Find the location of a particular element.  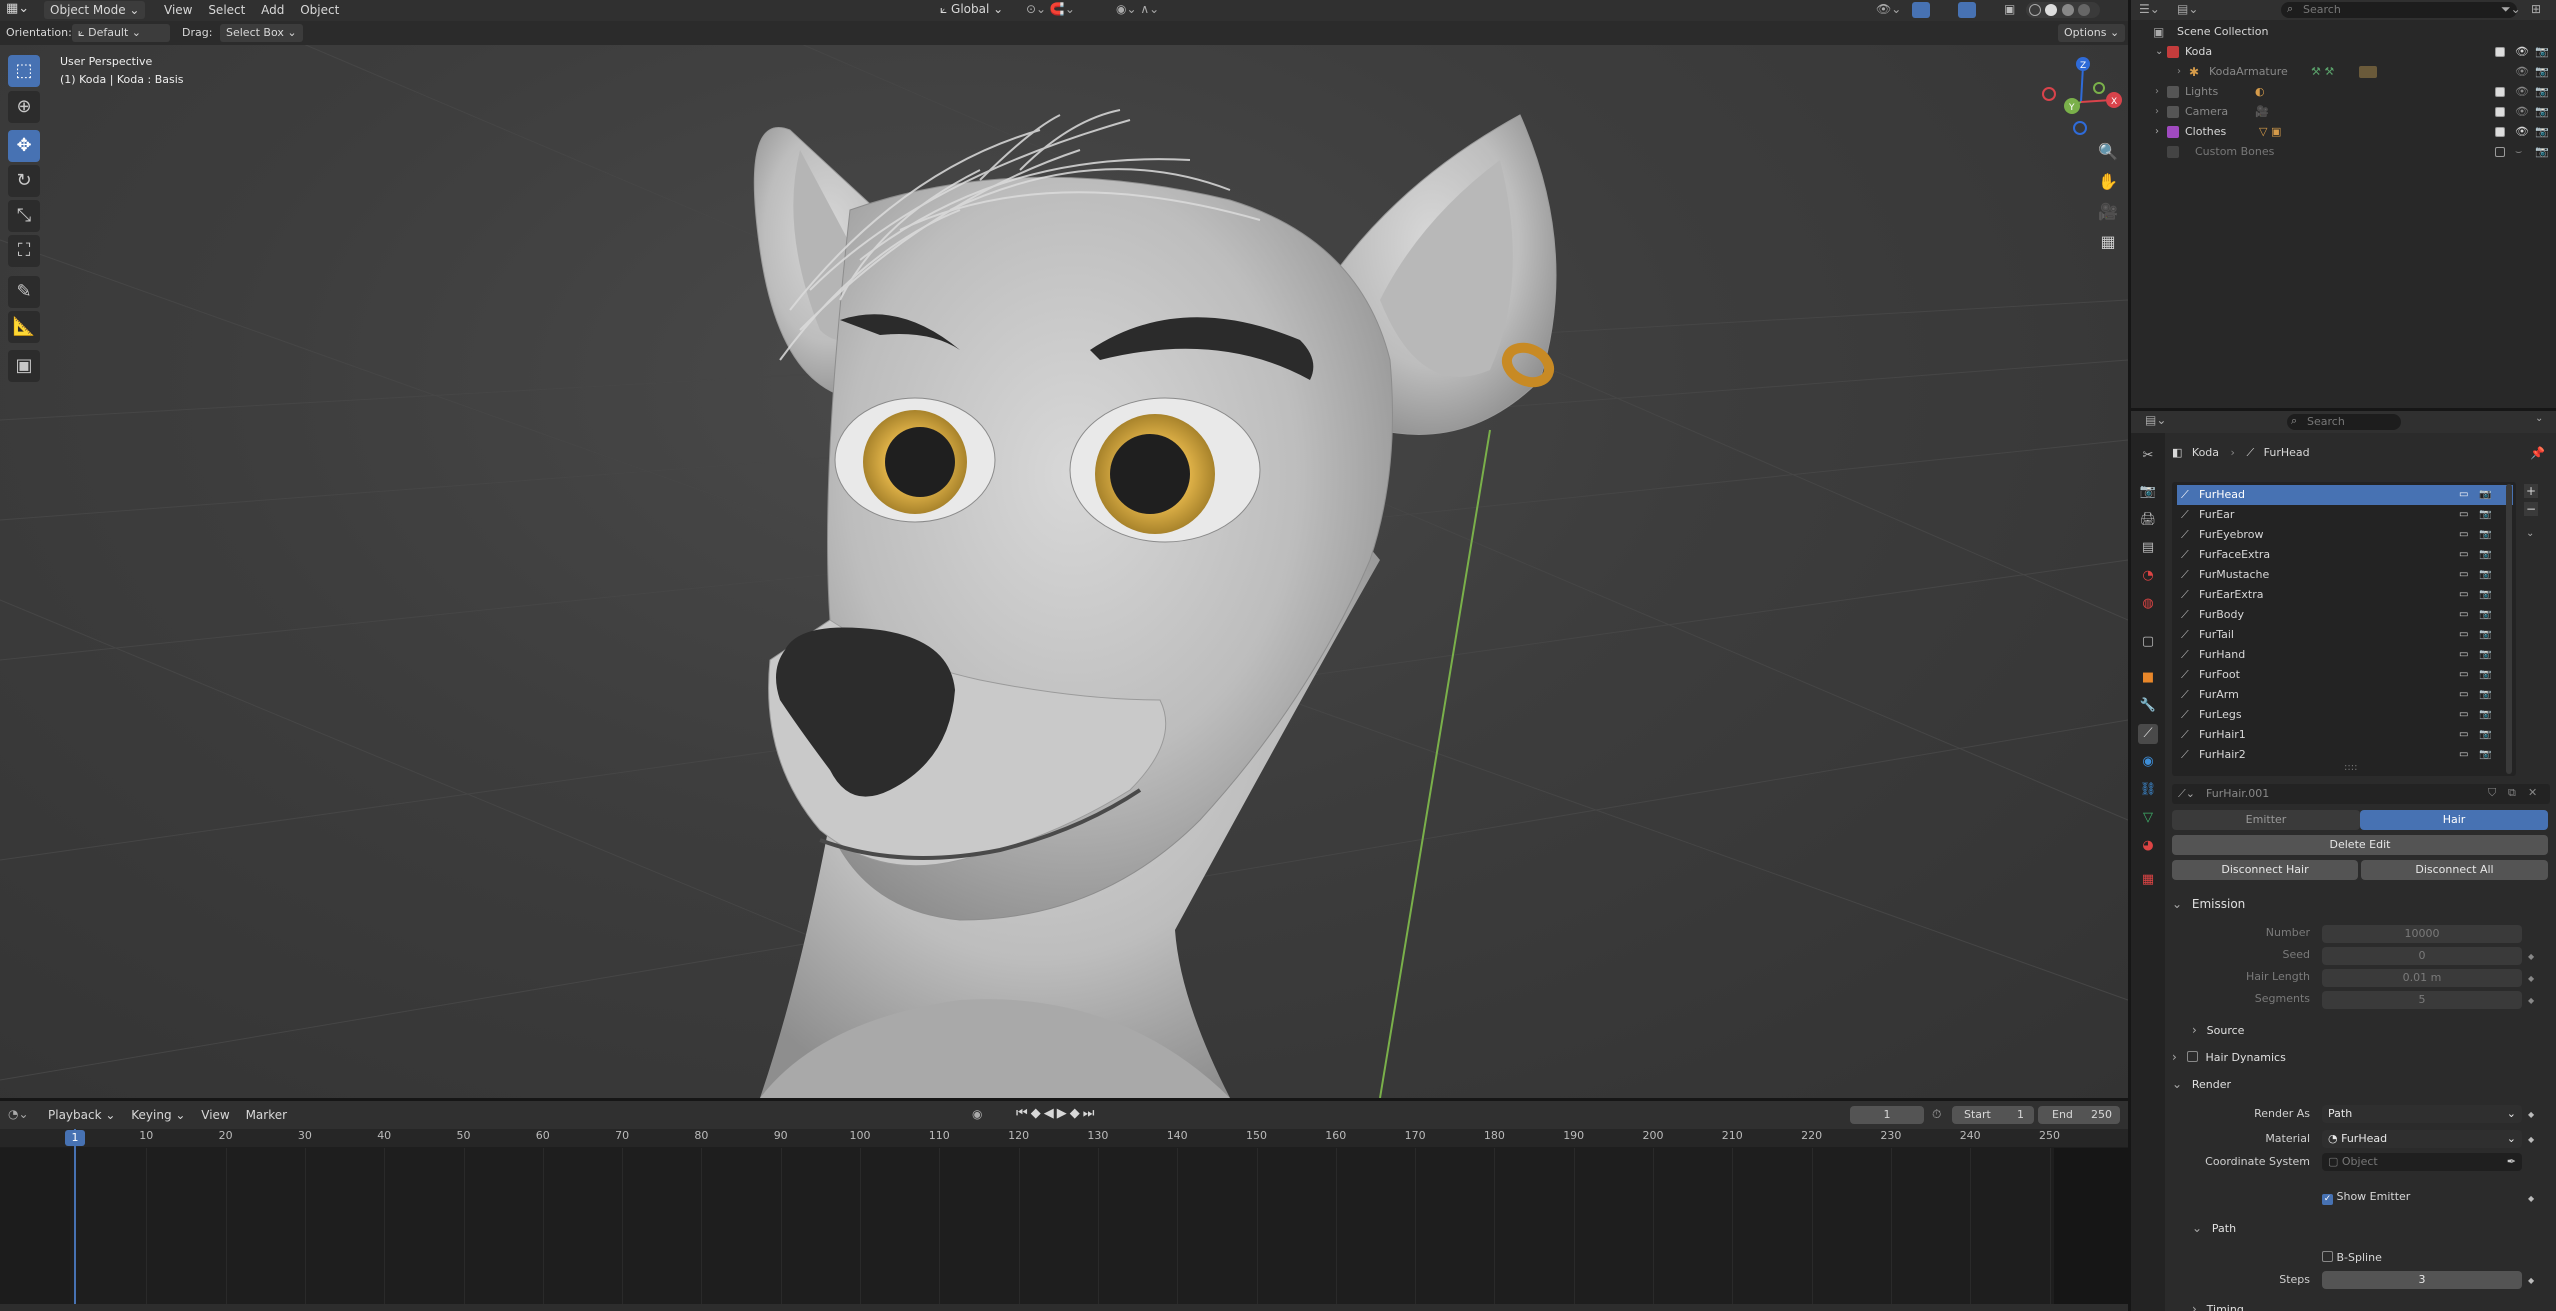

outliner-item-clothes: › Clothes ▽ ▣ 👁 📷 is located at coordinates (2343, 132).